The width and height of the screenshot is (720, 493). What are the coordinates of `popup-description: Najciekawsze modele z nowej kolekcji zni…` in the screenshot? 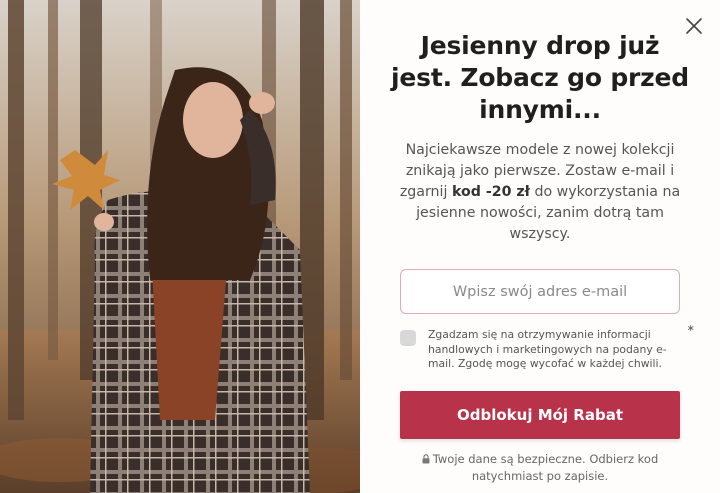 It's located at (540, 192).